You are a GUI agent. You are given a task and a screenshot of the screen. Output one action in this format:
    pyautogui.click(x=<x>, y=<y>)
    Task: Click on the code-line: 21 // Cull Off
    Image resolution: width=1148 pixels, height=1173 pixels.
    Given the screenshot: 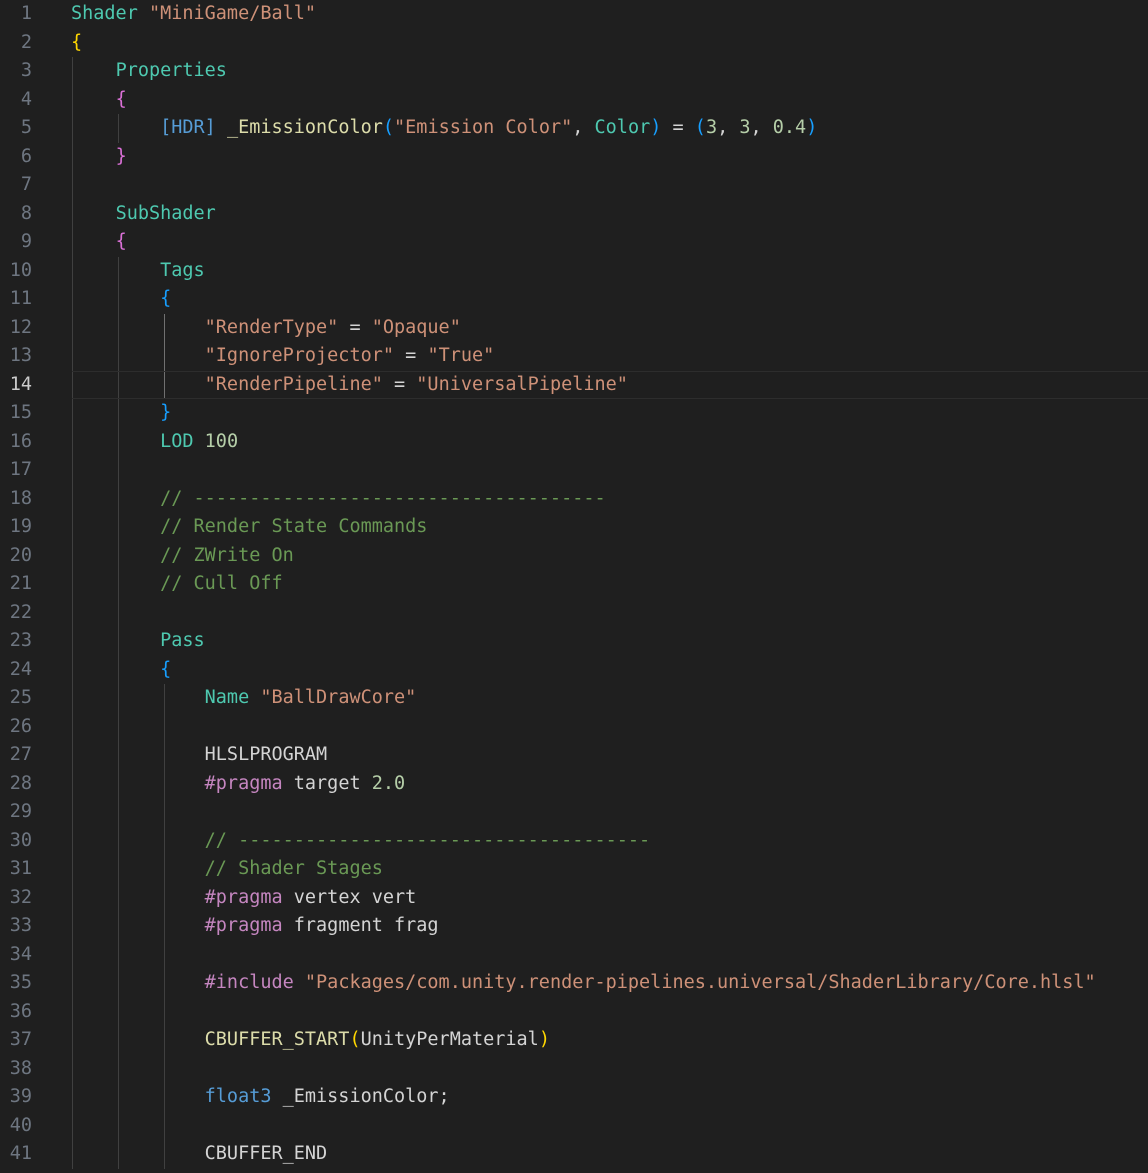 What is the action you would take?
    pyautogui.click(x=574, y=584)
    